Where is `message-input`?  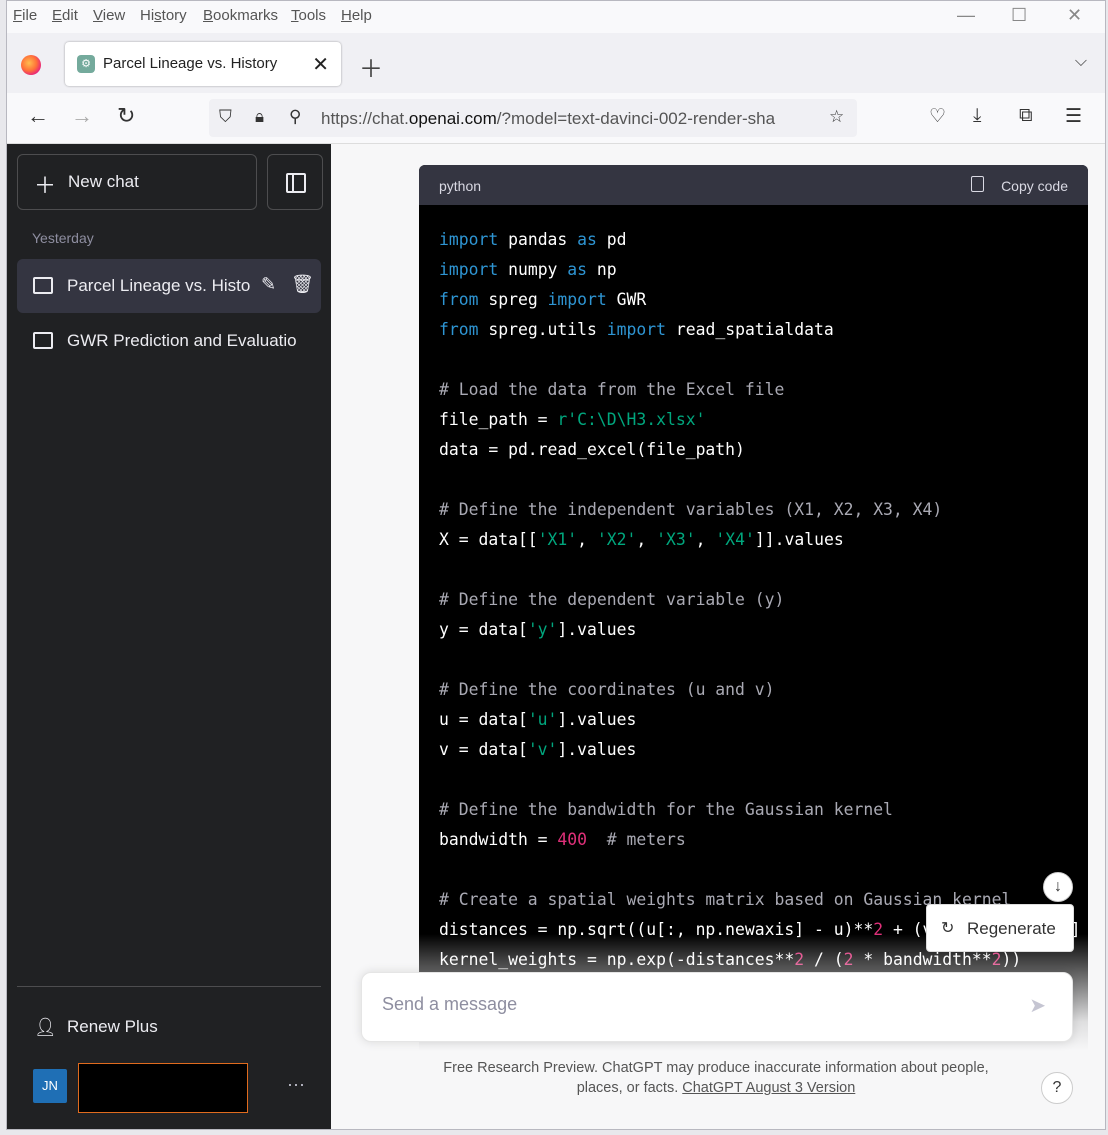
message-input is located at coordinates (692, 1004).